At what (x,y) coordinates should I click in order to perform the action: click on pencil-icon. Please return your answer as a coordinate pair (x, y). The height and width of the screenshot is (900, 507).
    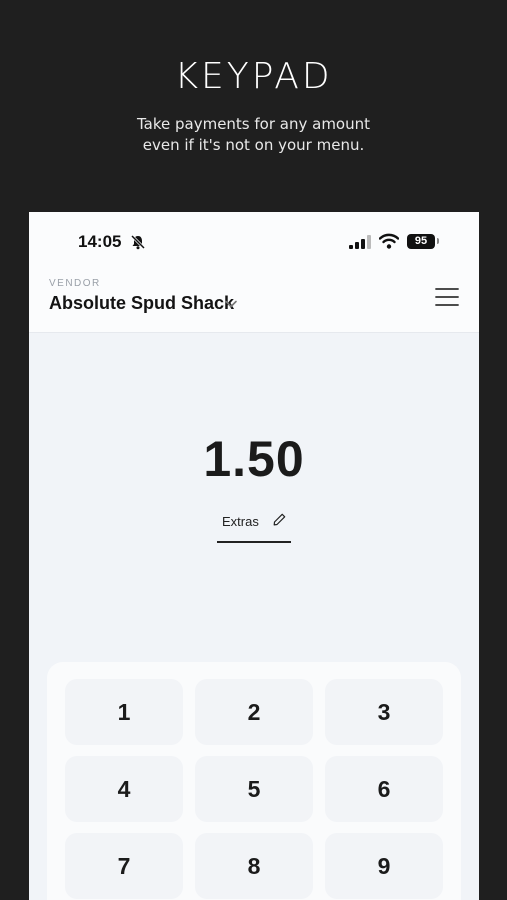
    Looking at the image, I should click on (279, 519).